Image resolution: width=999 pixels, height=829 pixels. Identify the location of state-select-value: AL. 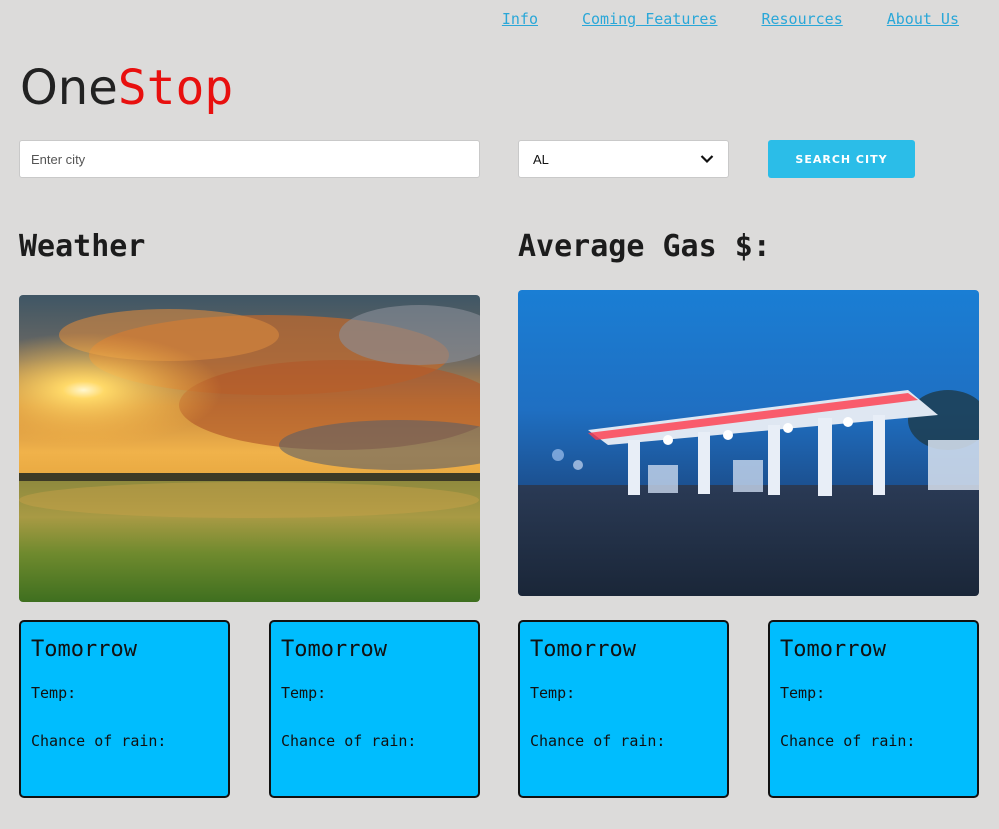
(541, 159).